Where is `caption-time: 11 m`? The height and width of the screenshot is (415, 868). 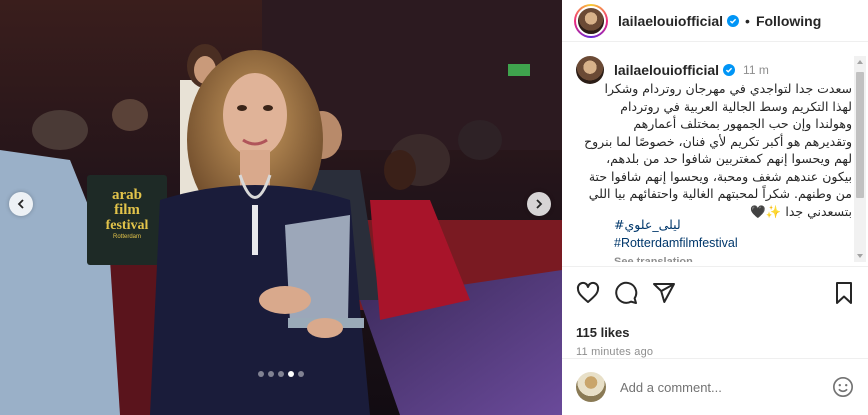 caption-time: 11 m is located at coordinates (756, 70).